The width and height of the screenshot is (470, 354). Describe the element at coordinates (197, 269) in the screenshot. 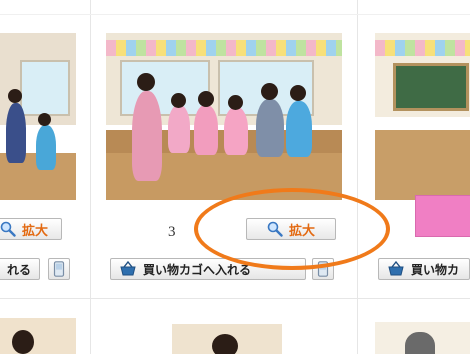

I see `add-to-cart-label: 買い物カゴへ入れる` at that location.